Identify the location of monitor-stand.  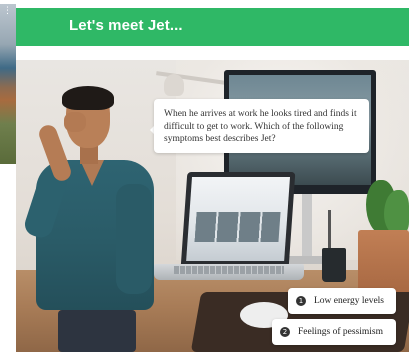
(307, 227).